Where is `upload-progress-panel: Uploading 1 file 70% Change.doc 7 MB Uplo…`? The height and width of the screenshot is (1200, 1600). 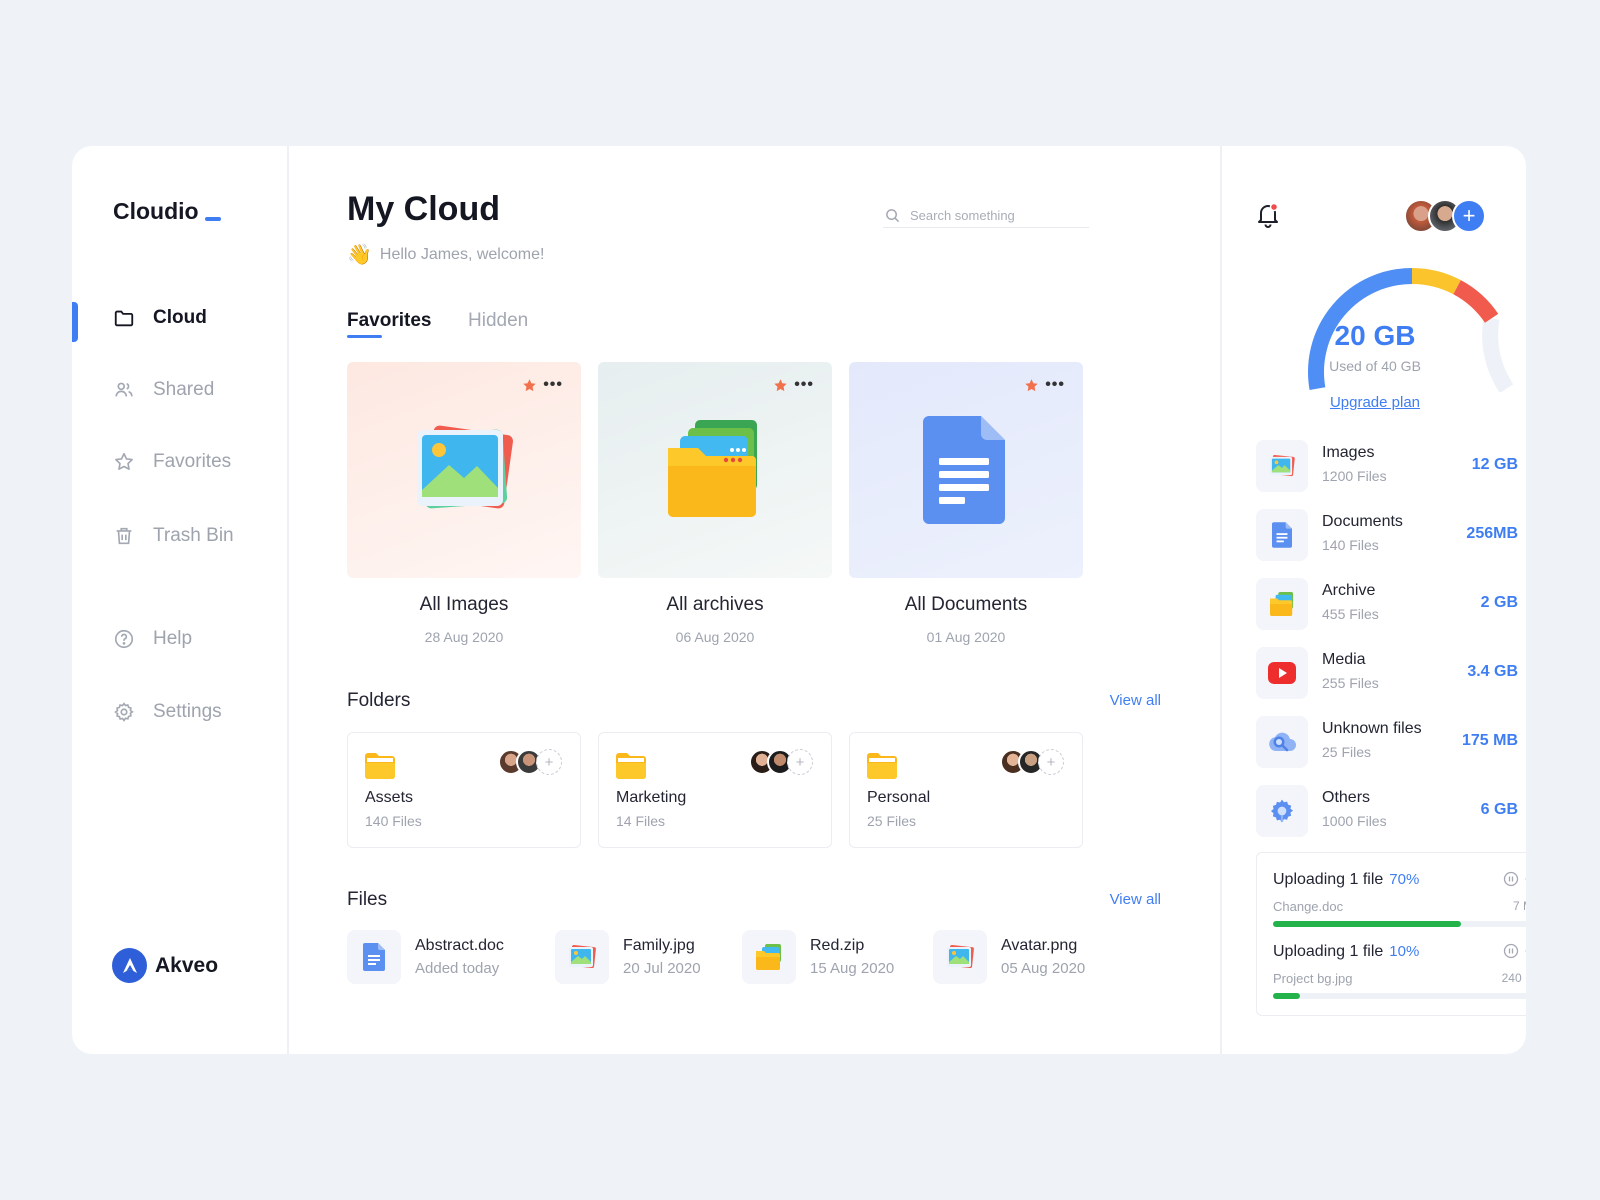
upload-progress-panel: Uploading 1 file 70% Change.doc 7 MB Uplo… is located at coordinates (1391, 934).